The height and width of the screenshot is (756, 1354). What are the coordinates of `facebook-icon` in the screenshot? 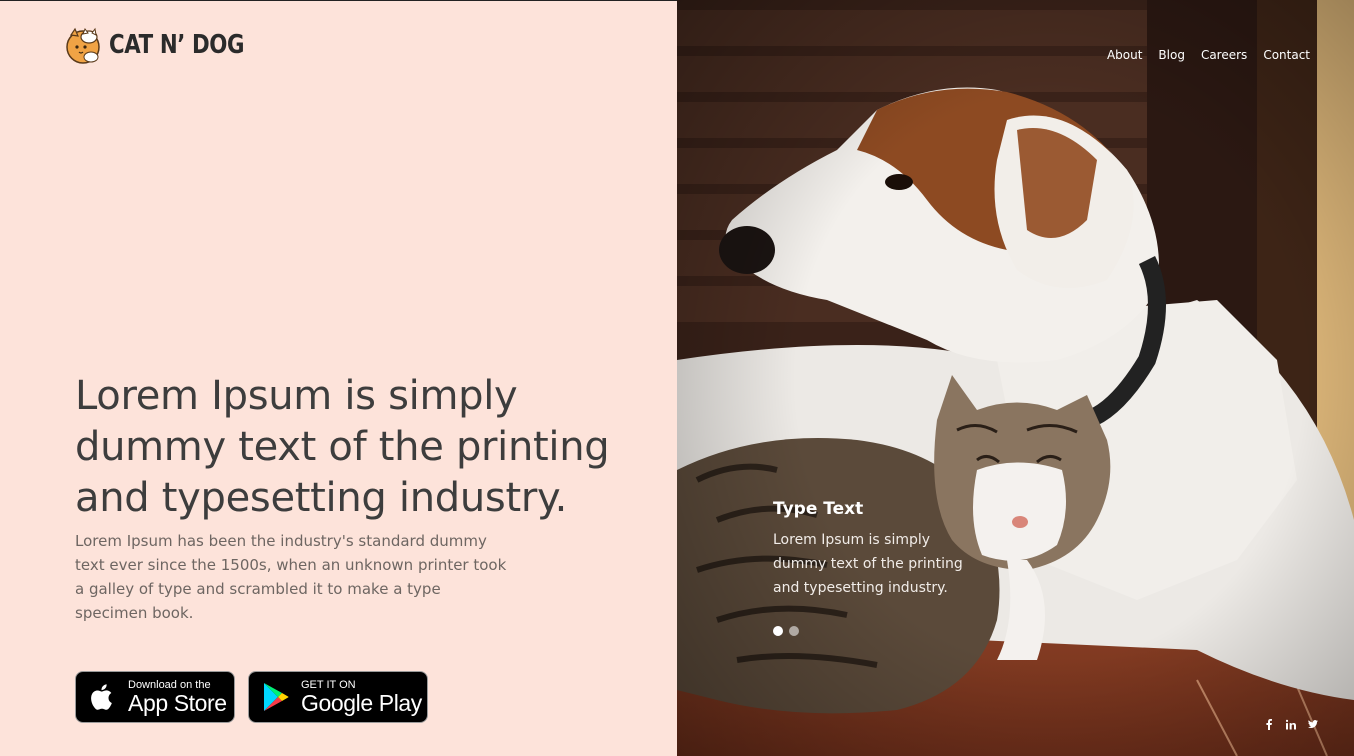 It's located at (1269, 724).